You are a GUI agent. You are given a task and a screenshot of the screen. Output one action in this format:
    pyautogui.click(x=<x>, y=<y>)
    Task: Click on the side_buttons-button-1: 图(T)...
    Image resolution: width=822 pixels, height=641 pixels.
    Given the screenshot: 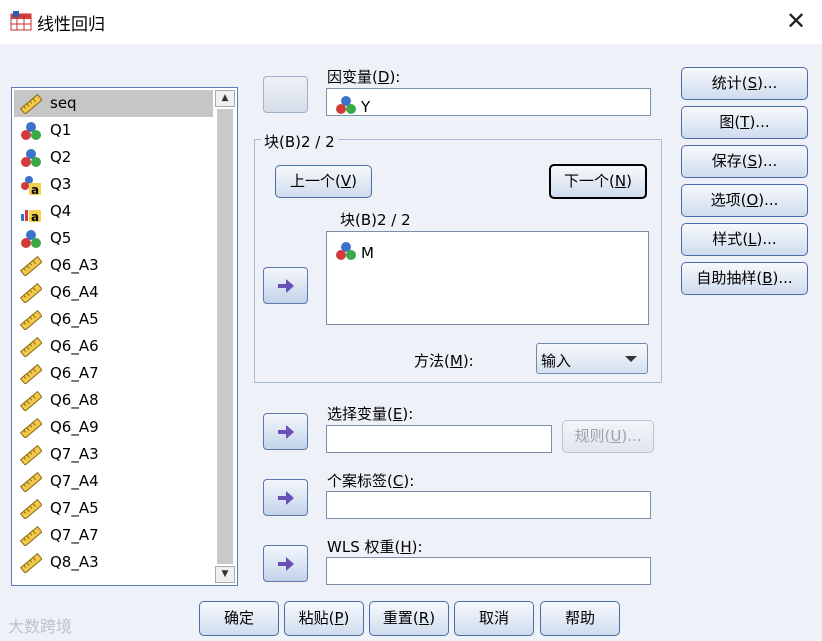 What is the action you would take?
    pyautogui.click(x=744, y=122)
    